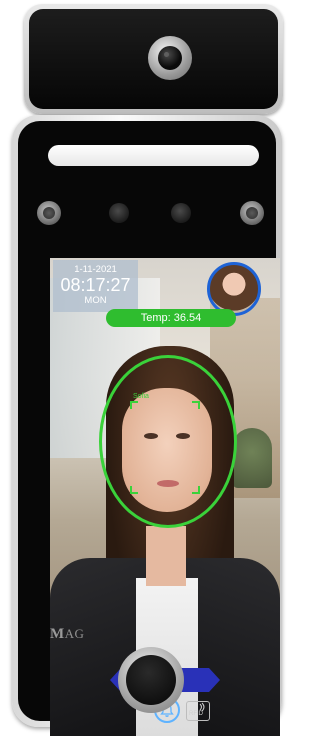  What do you see at coordinates (196, 714) in the screenshot?
I see `rfid-label: RFID` at bounding box center [196, 714].